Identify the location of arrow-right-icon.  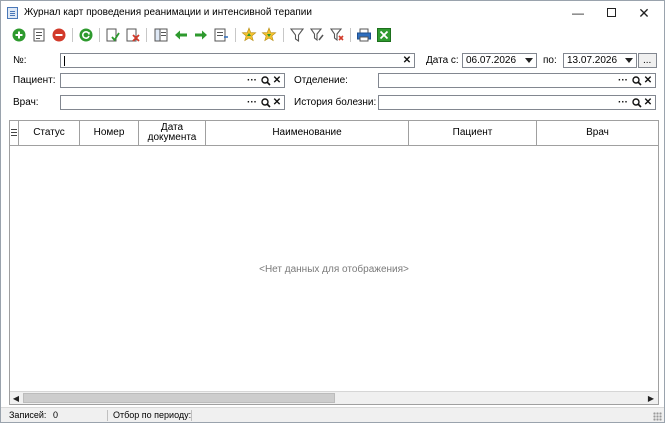
(201, 35).